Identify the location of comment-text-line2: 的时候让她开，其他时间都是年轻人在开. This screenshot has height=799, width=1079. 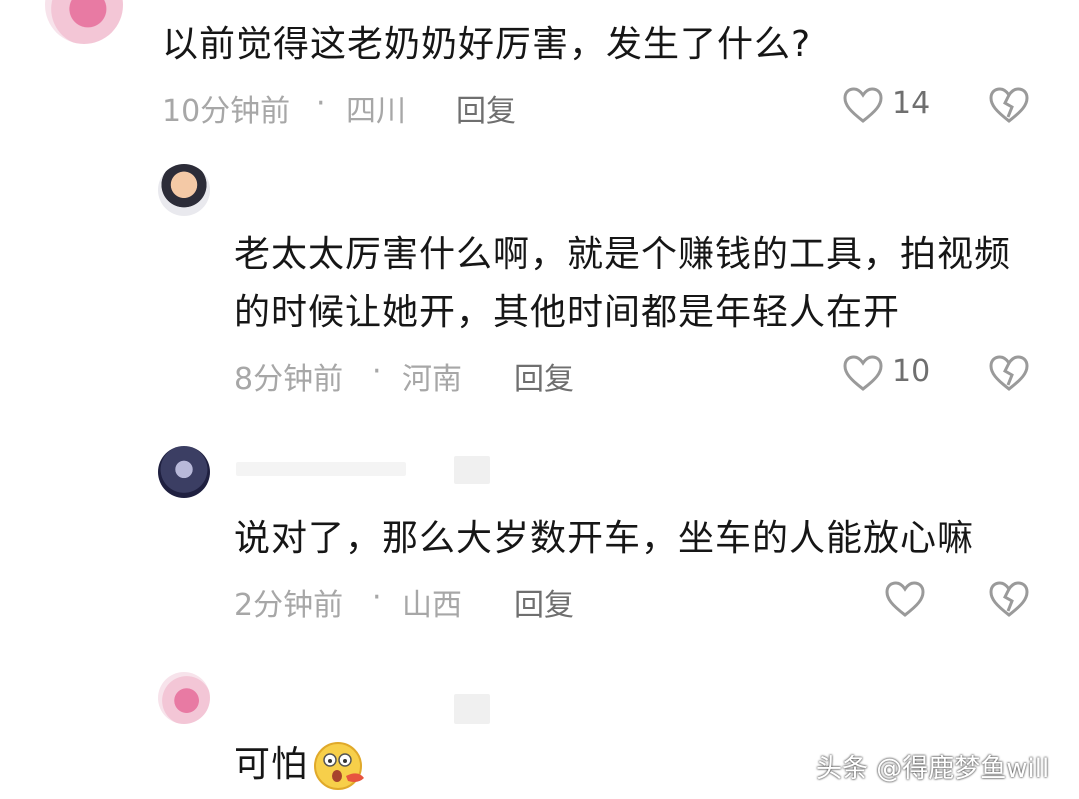
(567, 312).